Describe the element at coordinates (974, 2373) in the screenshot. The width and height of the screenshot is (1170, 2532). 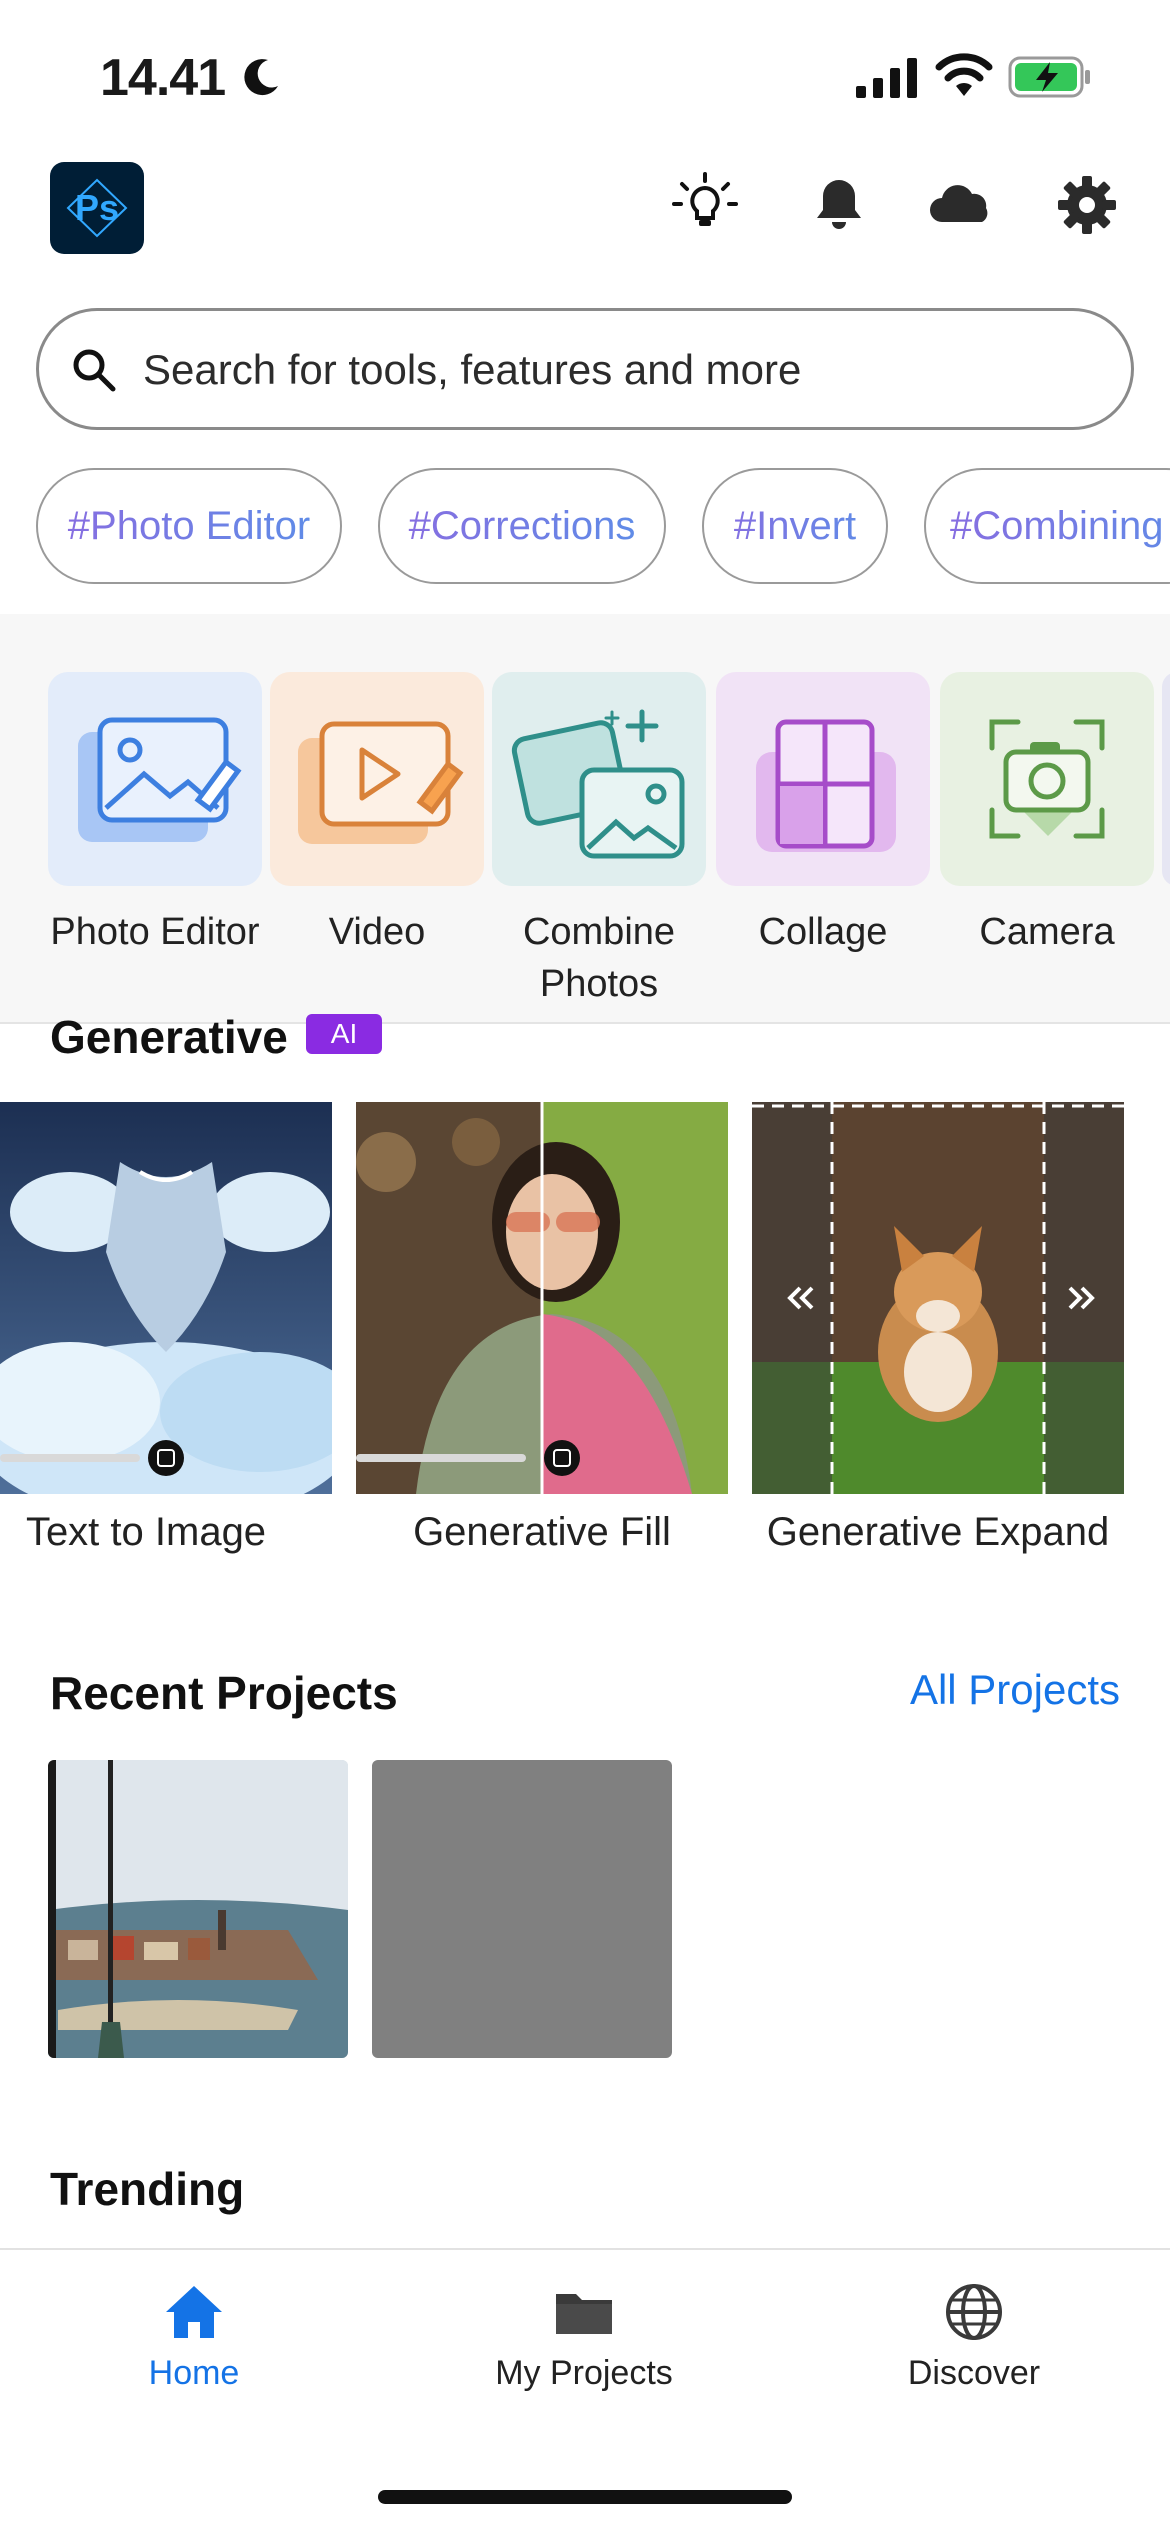
I see `nav-label-discover: Discover` at that location.